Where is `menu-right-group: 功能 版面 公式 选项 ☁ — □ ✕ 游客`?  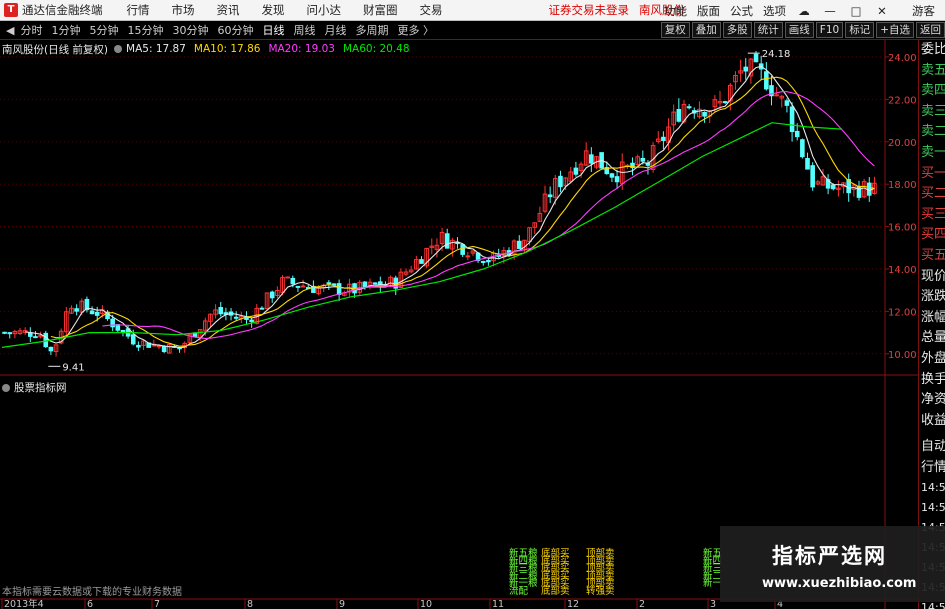
menu-right-group: 功能 版面 公式 选项 ☁ — □ ✕ 游客 is located at coordinates (799, 10).